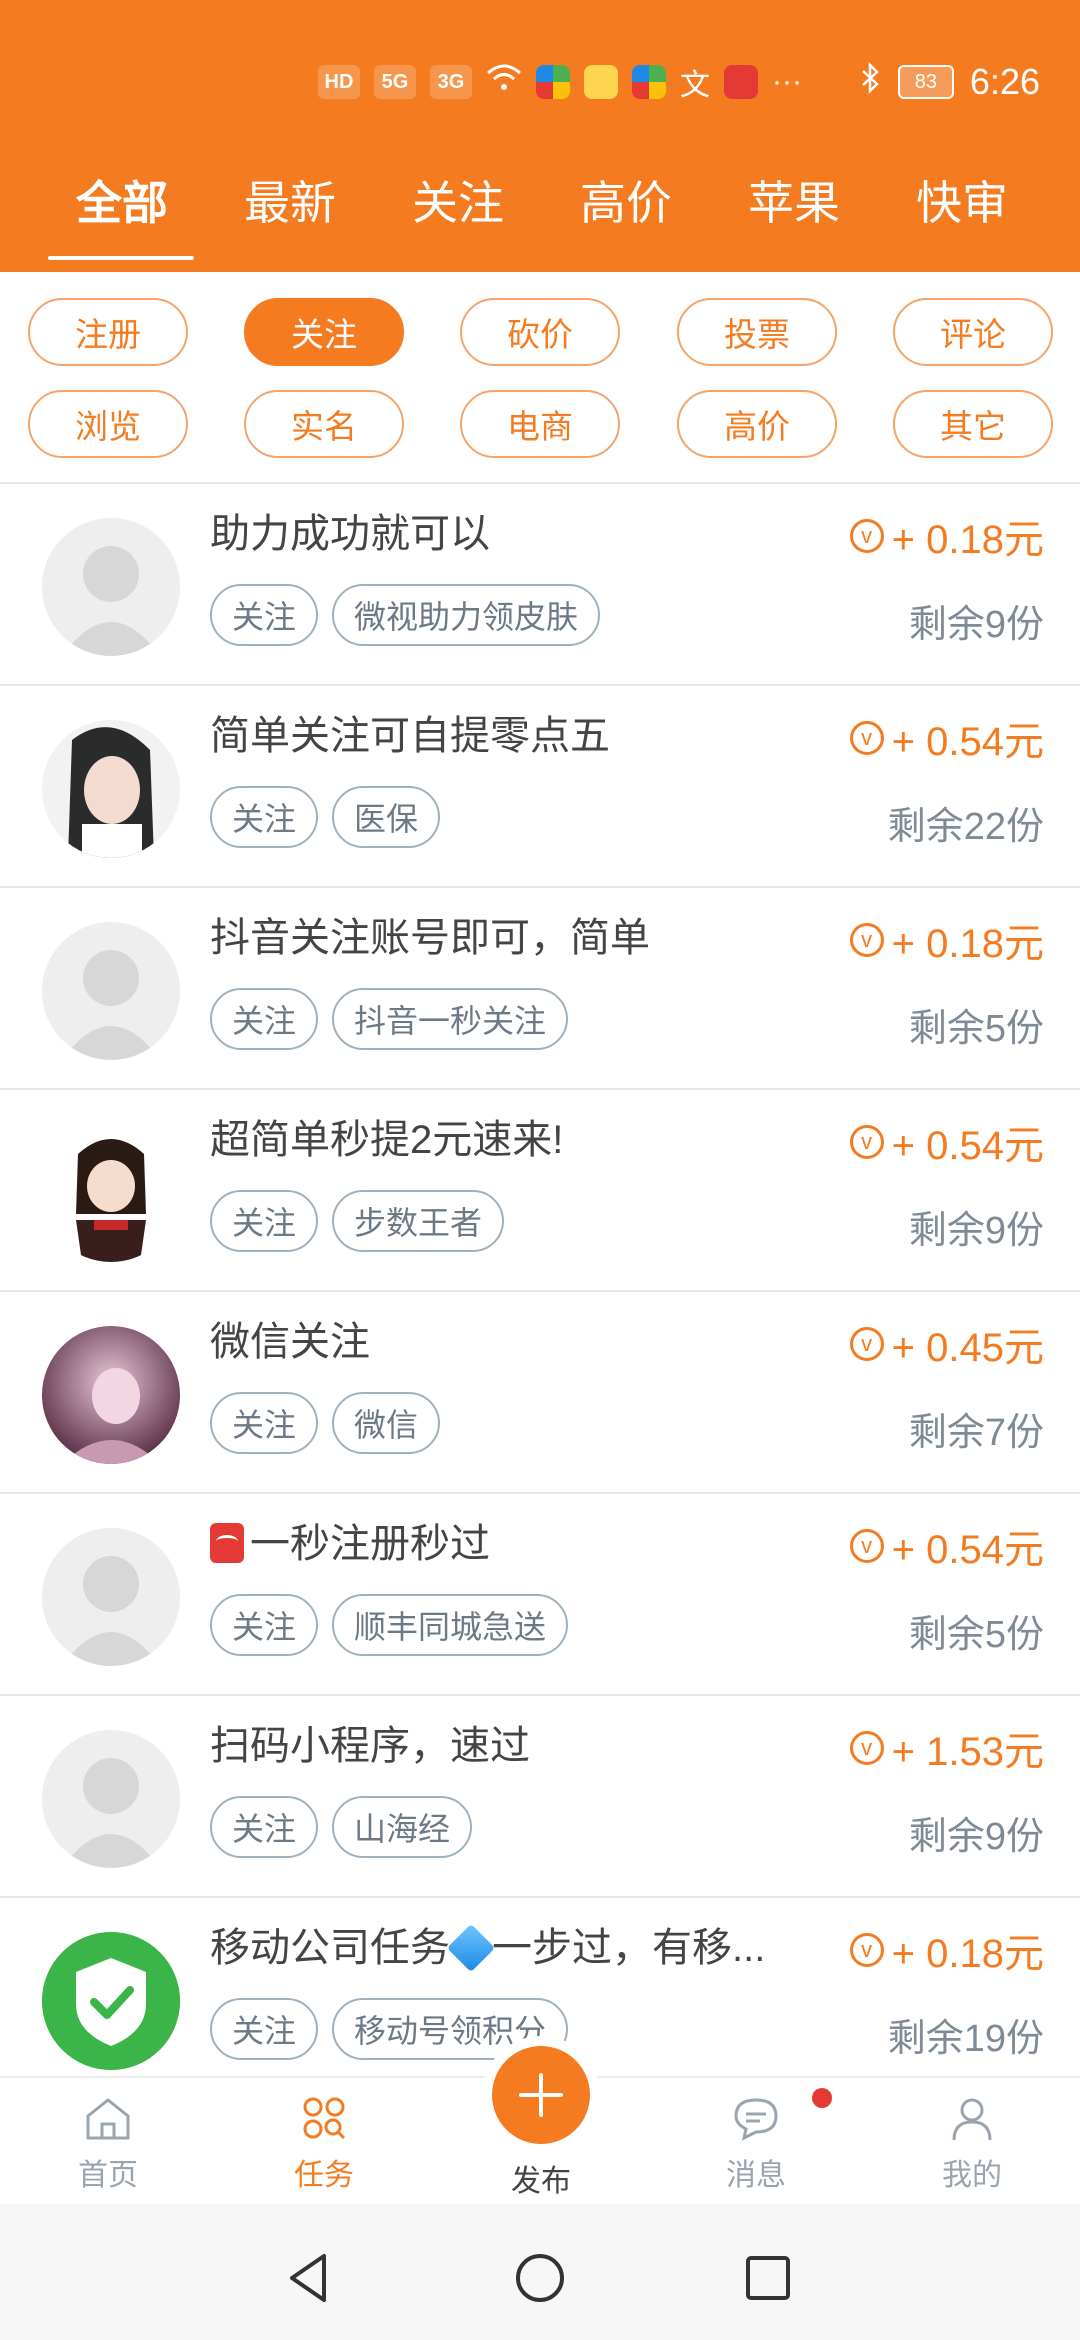 The height and width of the screenshot is (2340, 1080). What do you see at coordinates (504, 82) in the screenshot?
I see `wifi-icon` at bounding box center [504, 82].